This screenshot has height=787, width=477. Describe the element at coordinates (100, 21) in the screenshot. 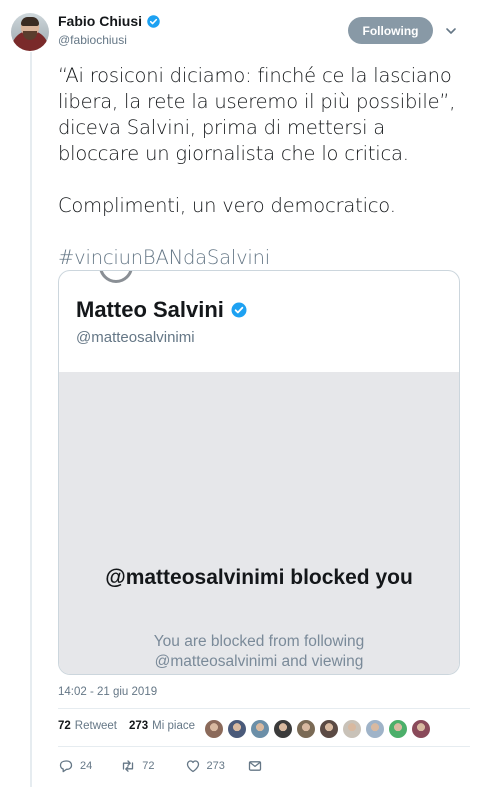

I see `author-display-name: Fabio Chiusi` at that location.